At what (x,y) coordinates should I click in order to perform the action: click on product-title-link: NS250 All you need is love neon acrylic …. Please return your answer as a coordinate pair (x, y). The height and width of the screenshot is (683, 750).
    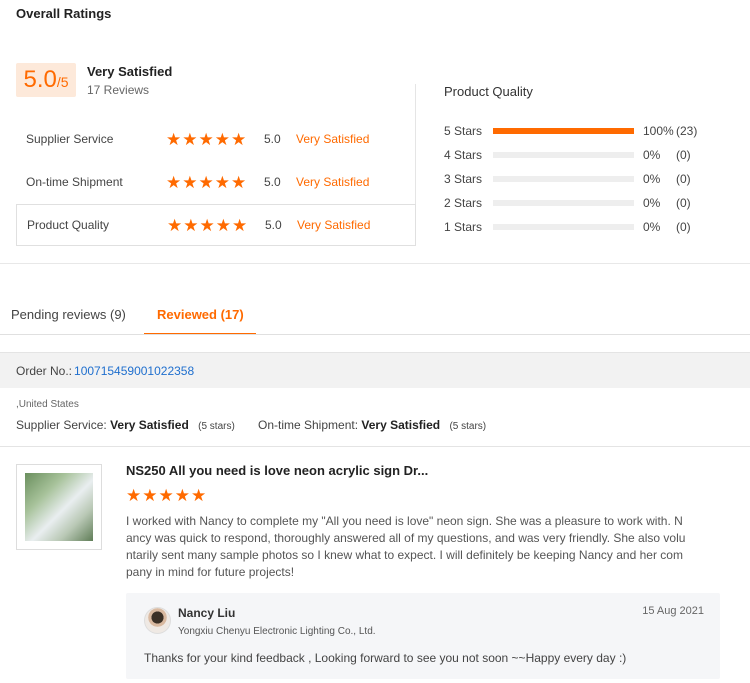
    Looking at the image, I should click on (277, 470).